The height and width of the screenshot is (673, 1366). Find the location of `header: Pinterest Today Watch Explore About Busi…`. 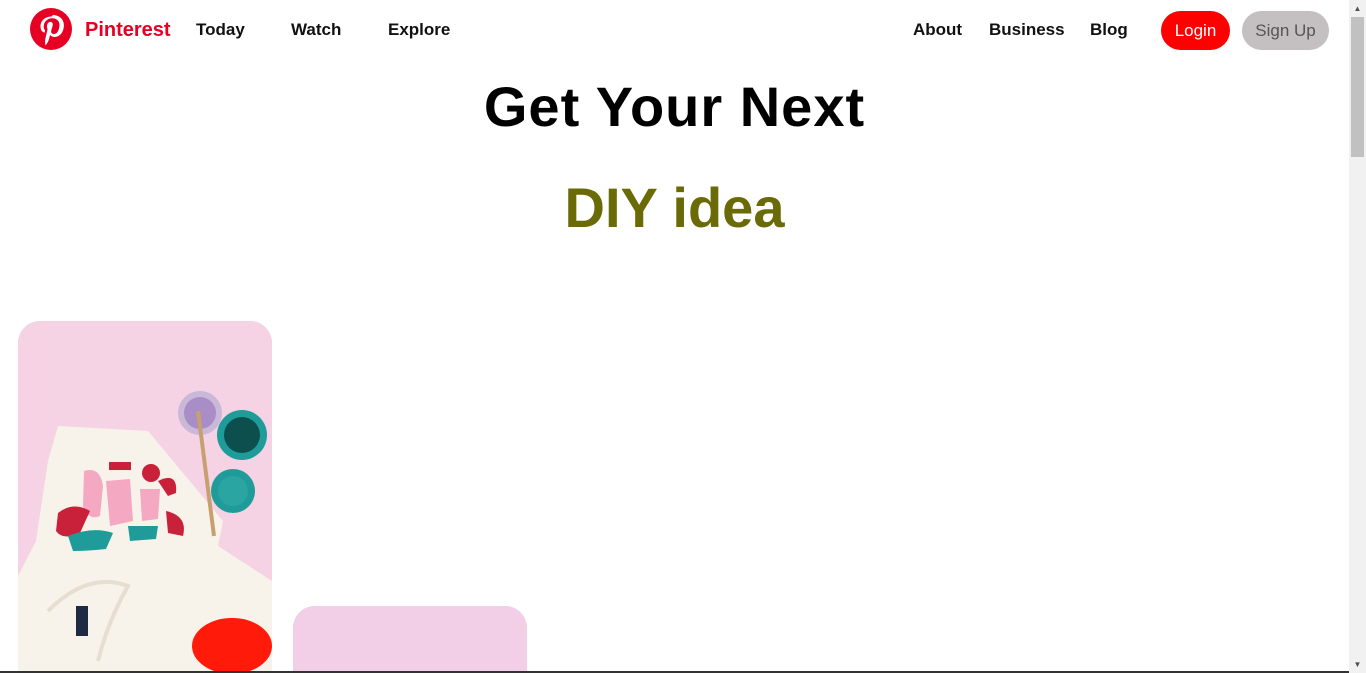

header: Pinterest Today Watch Explore About Busi… is located at coordinates (674, 30).